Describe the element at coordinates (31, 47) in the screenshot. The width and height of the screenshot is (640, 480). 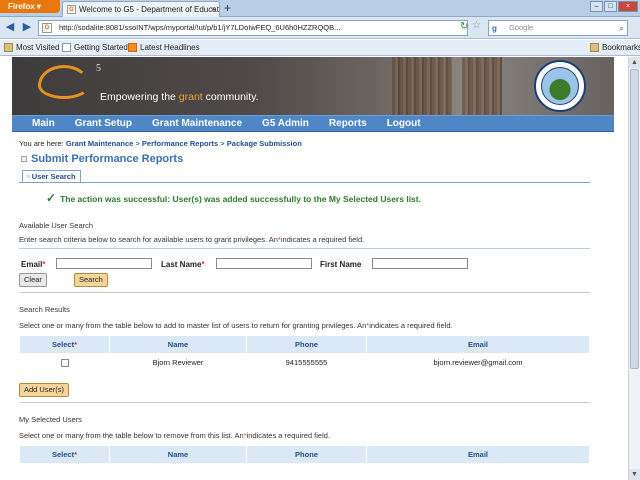
I see `bookmark-most-visited: Most Visited` at that location.